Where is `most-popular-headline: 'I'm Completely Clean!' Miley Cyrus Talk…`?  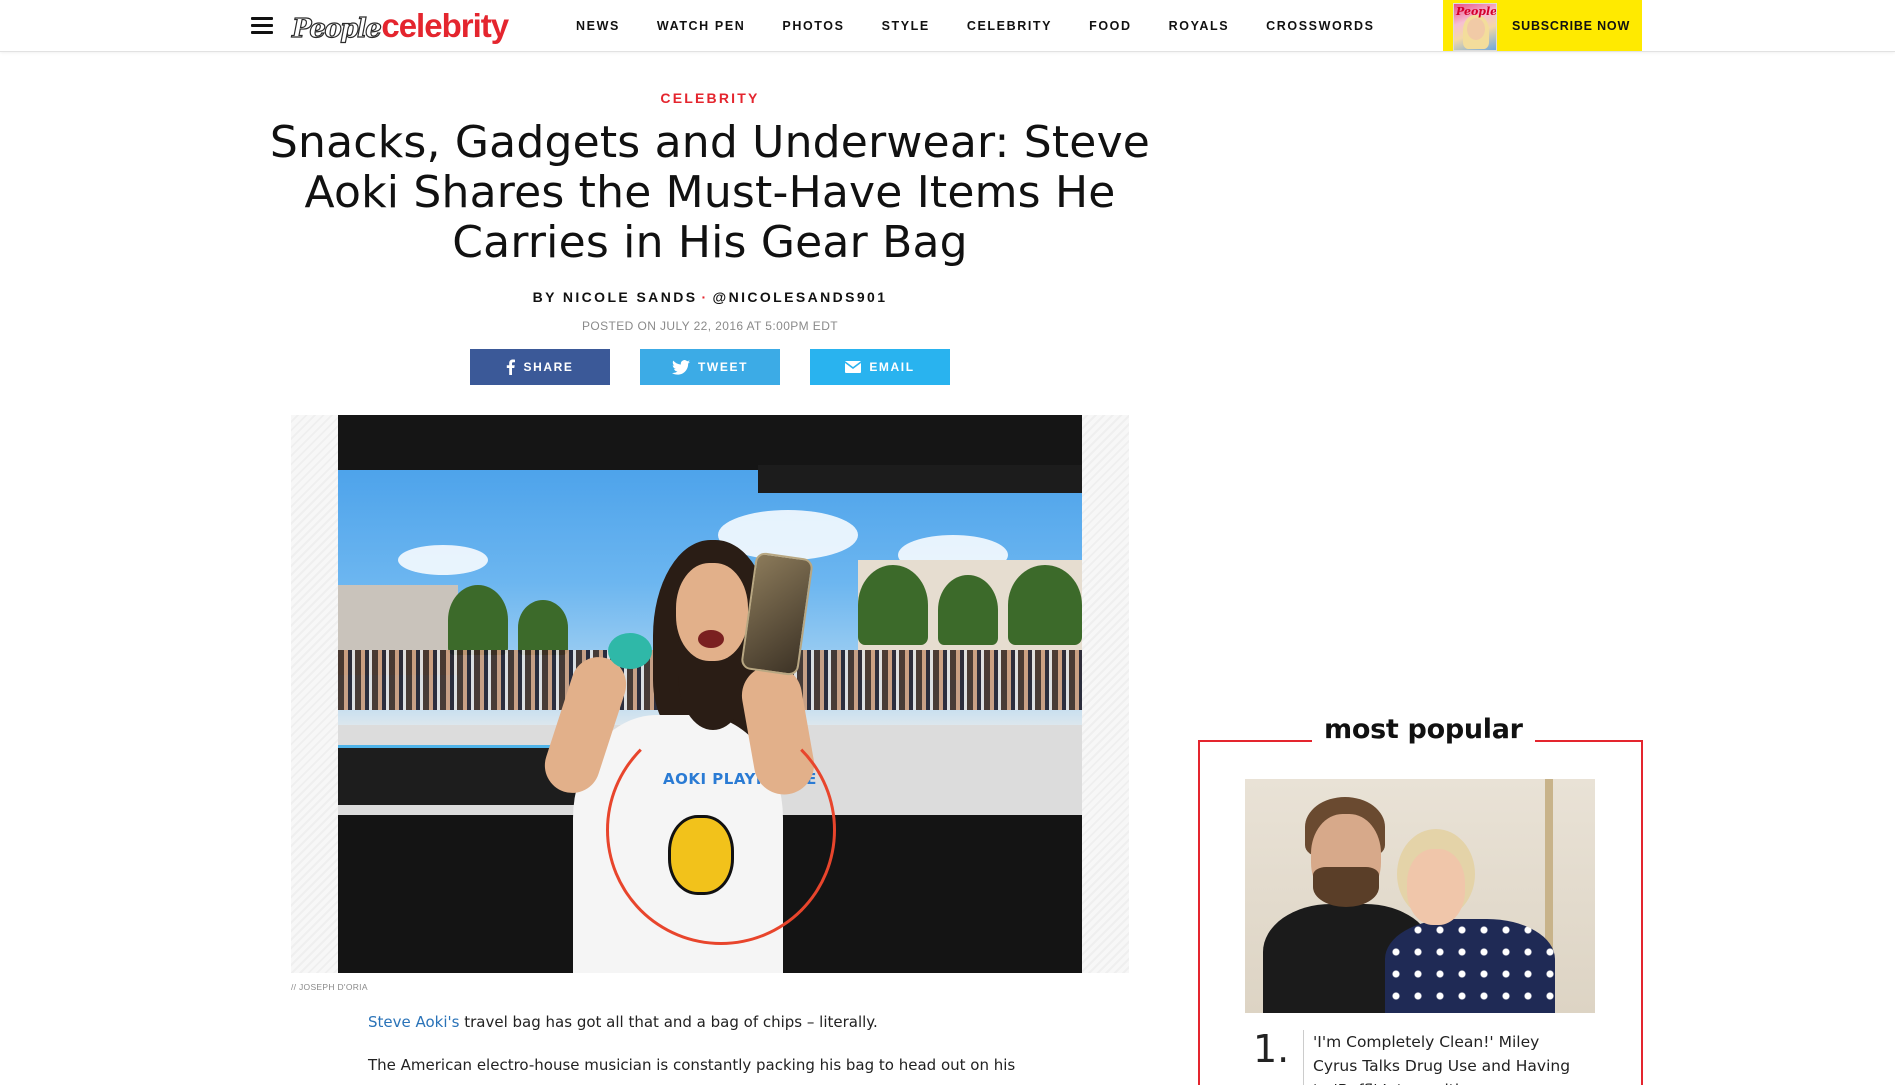
most-popular-headline: 'I'm Completely Clean!' Miley Cyrus Talk… is located at coordinates (1448, 1057).